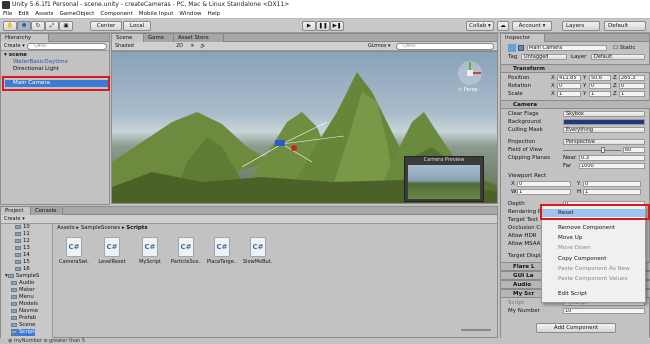 The height and width of the screenshot is (344, 650). Describe the element at coordinates (624, 48) in the screenshot. I see `static-checkbox: ☐ Static` at that location.